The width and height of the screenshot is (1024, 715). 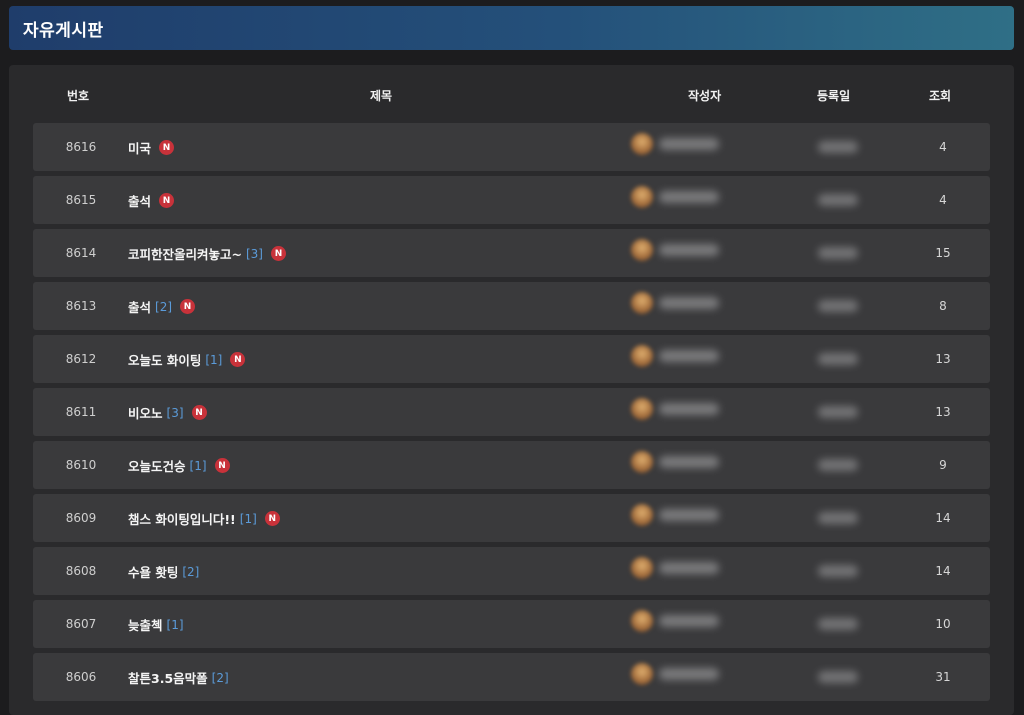 I want to click on post-title-wrap: 챔스 화이팅입니다!! [1] N, so click(x=204, y=518).